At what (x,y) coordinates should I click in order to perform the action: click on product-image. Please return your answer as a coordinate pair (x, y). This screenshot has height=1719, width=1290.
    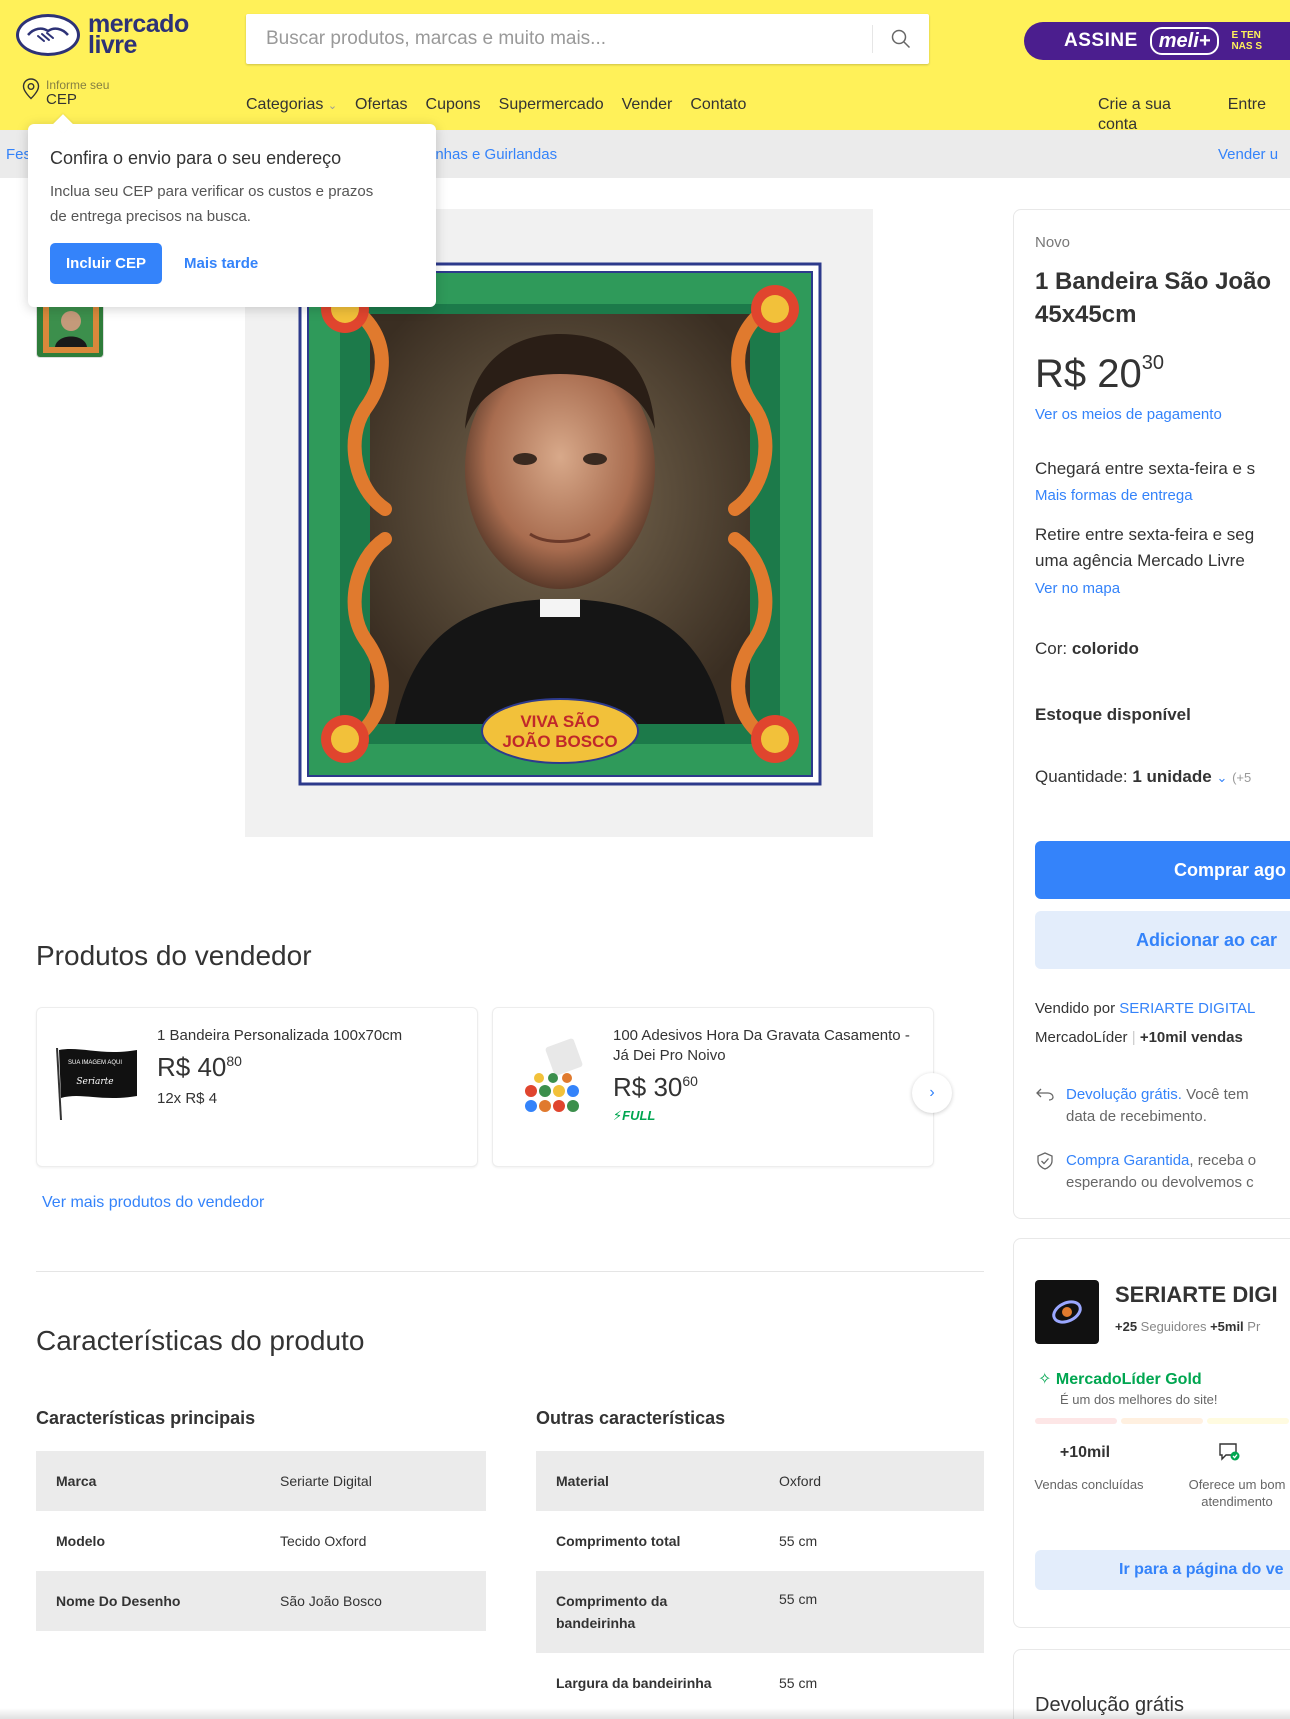
    Looking at the image, I should click on (554, 1075).